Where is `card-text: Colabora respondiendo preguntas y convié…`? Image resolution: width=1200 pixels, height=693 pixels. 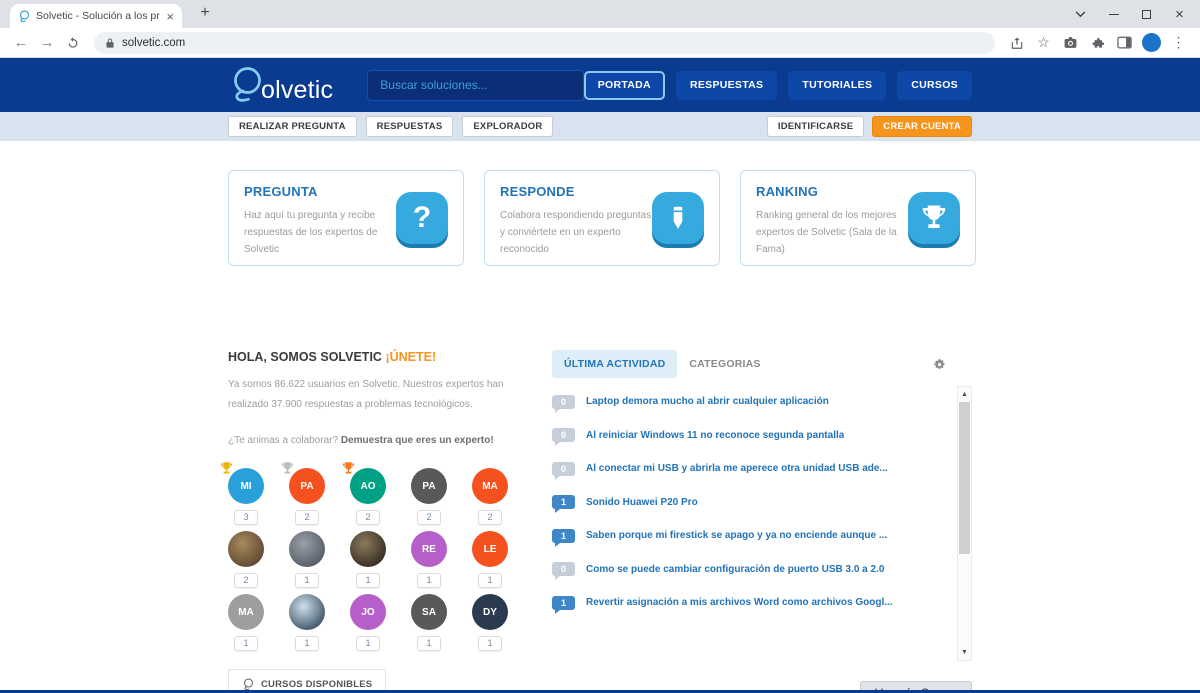
card-text: Colabora respondiendo preguntas y convié… is located at coordinates (576, 232).